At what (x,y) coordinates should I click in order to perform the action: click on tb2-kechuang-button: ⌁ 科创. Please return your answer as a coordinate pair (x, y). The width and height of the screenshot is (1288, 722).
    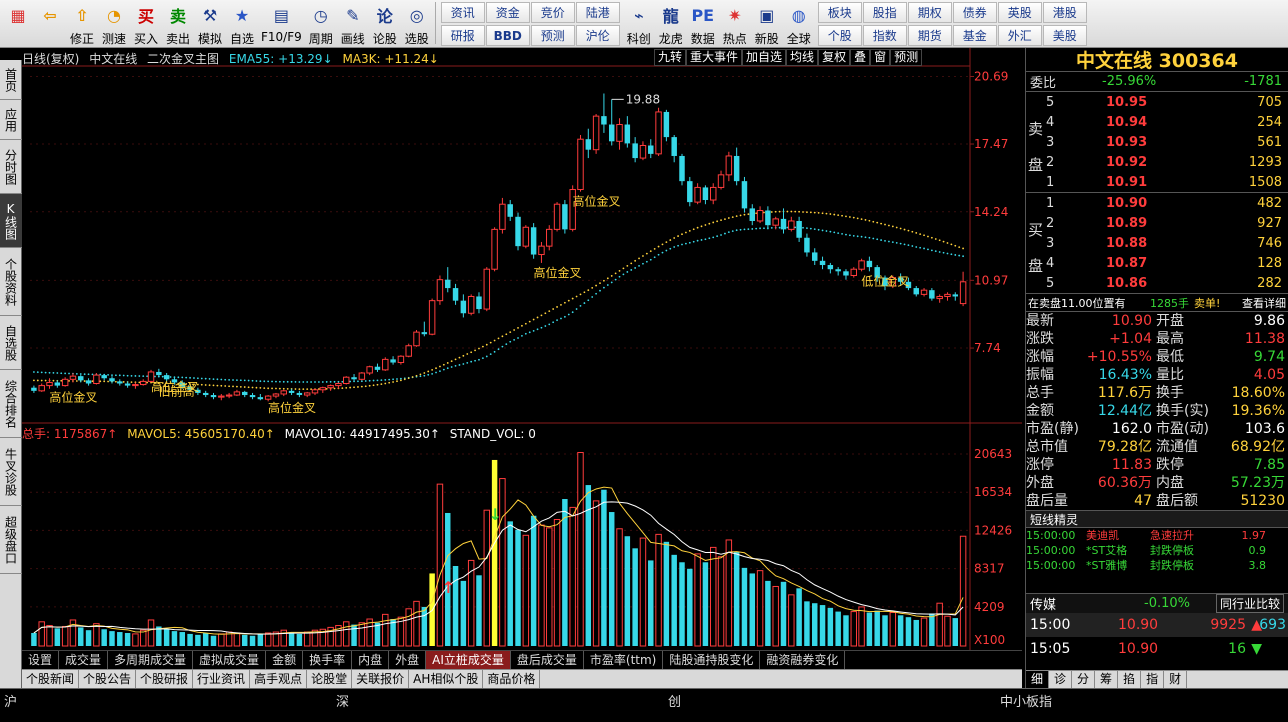
    Looking at the image, I should click on (639, 24).